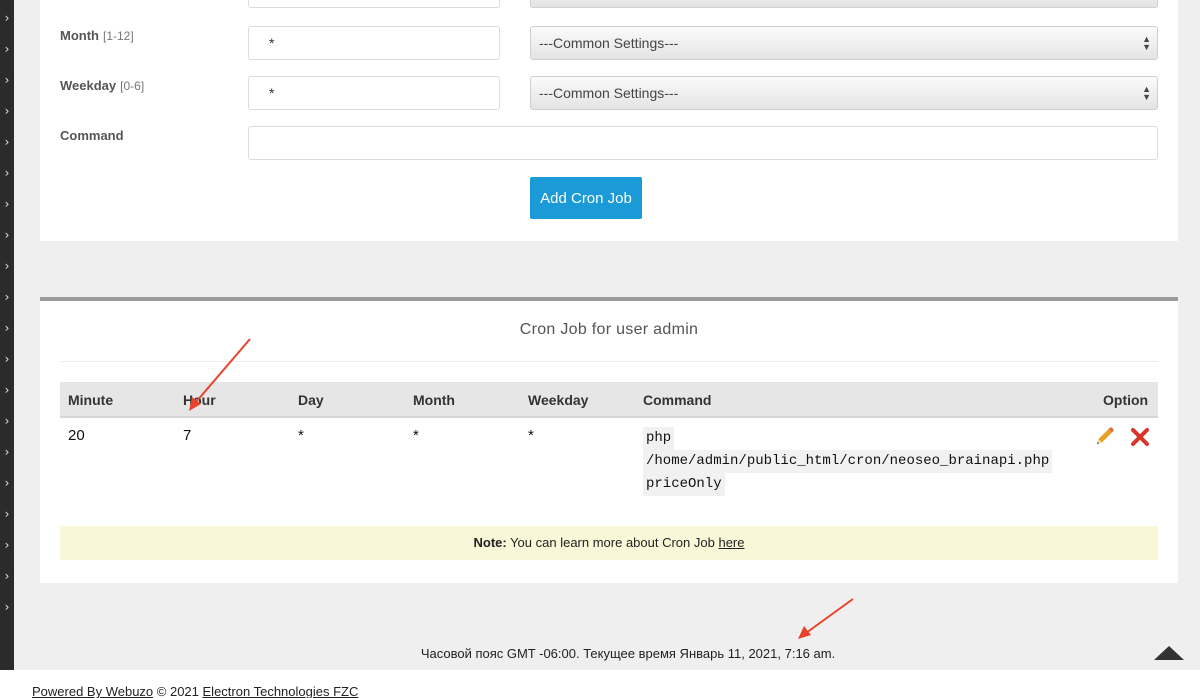 Image resolution: width=1200 pixels, height=698 pixels. What do you see at coordinates (416, 435) in the screenshot?
I see `cell-month: *` at bounding box center [416, 435].